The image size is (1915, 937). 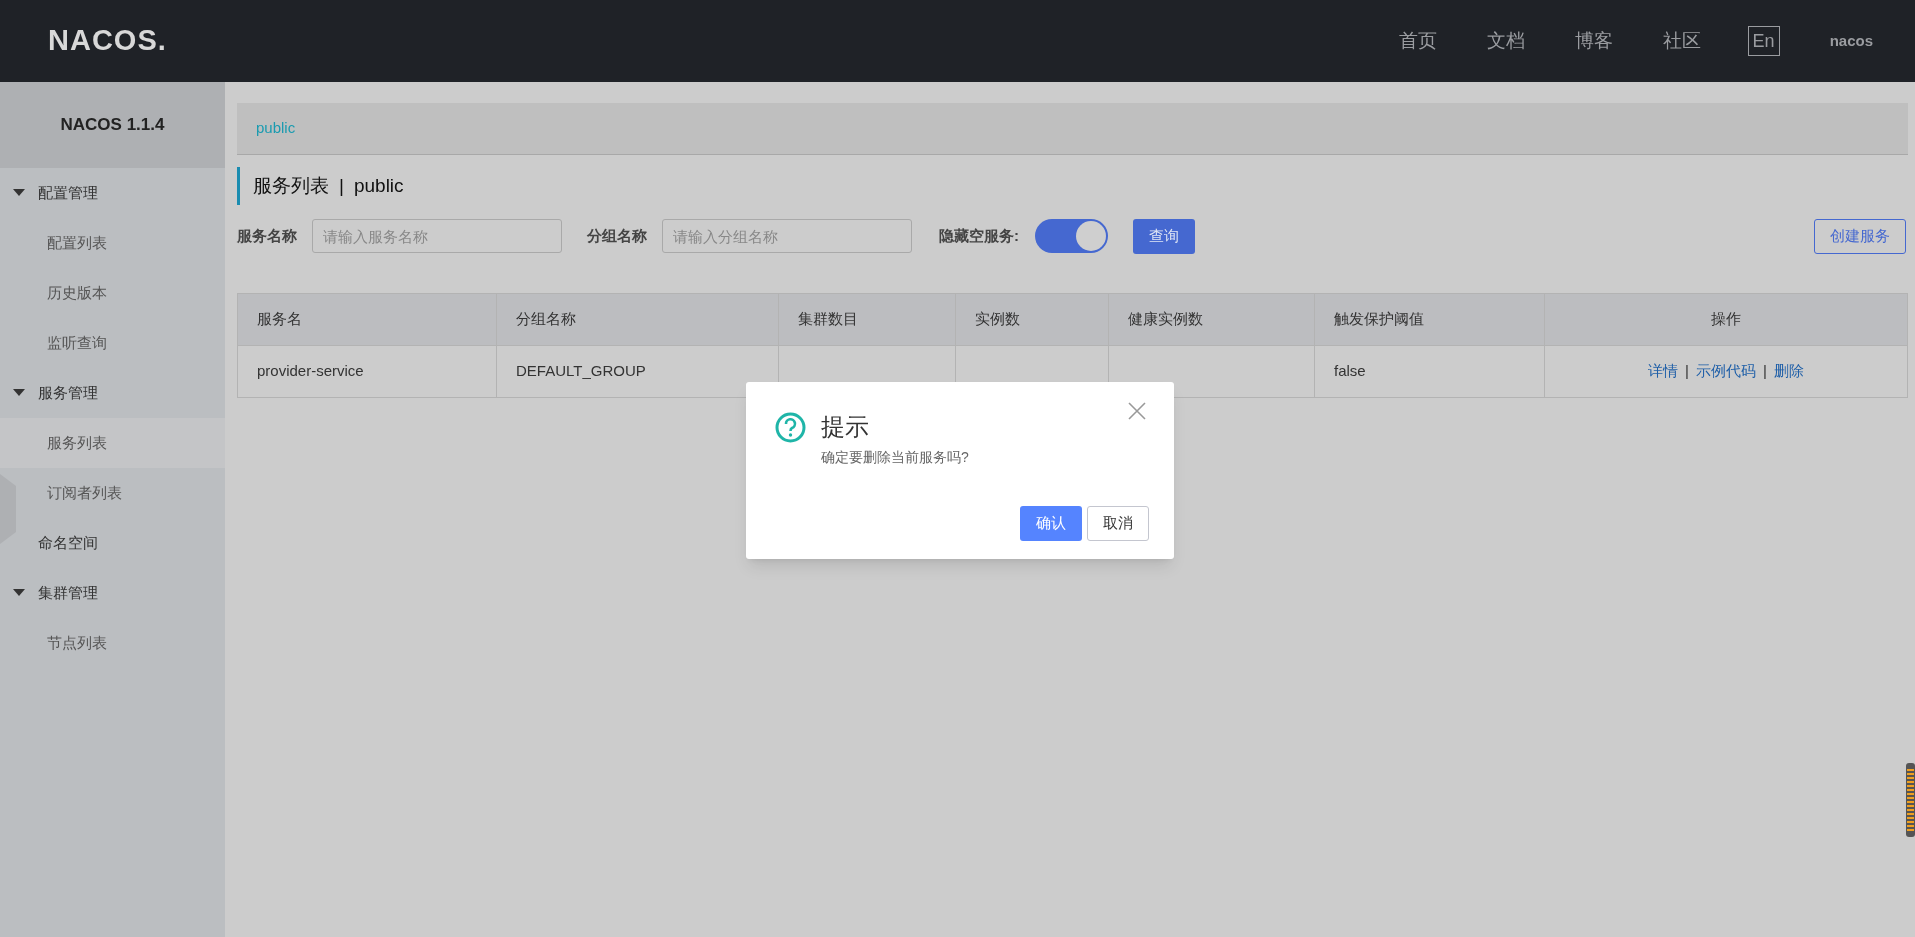 I want to click on nav-link: 文档, so click(x=1505, y=41).